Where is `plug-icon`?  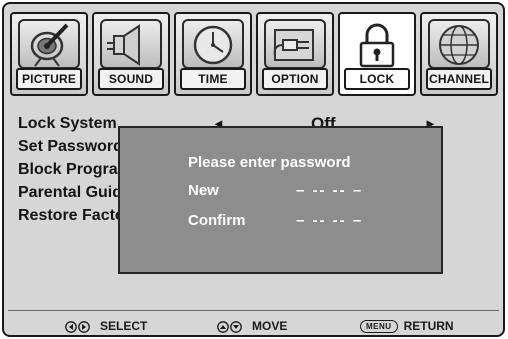 plug-icon is located at coordinates (293, 45).